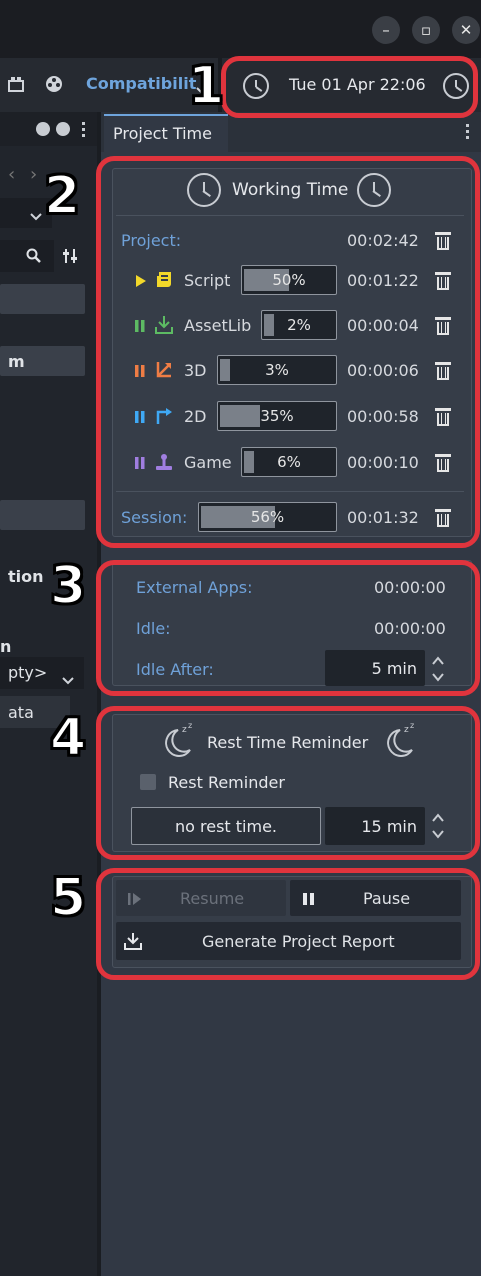  Describe the element at coordinates (70, 256) in the screenshot. I see `tools-icon` at that location.